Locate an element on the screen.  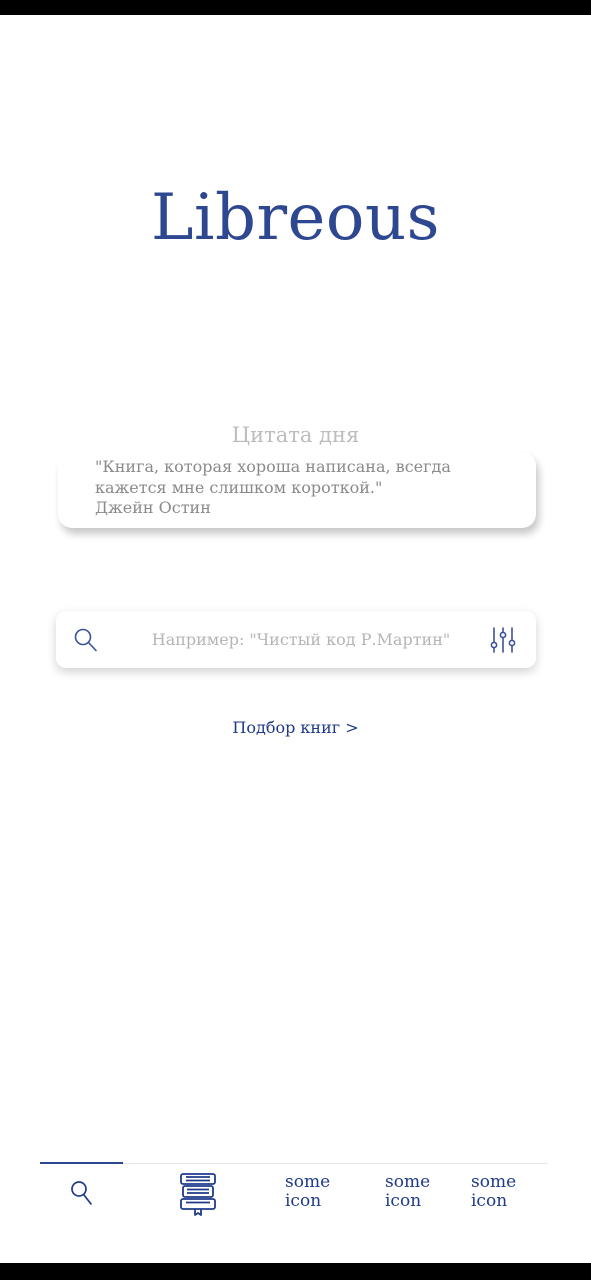
filter-sliders-icon is located at coordinates (503, 640).